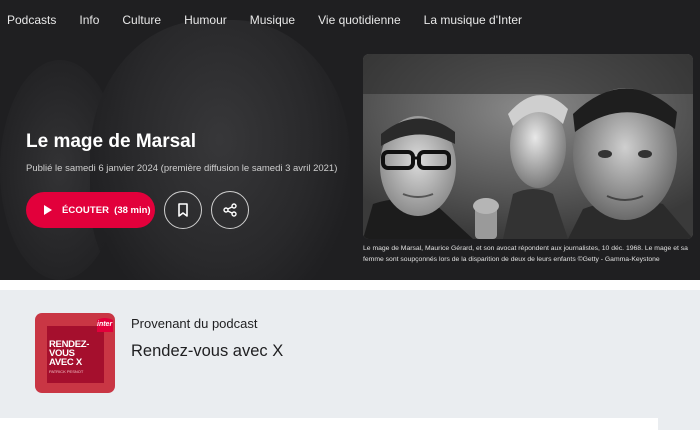 This screenshot has height=430, width=700. Describe the element at coordinates (31, 20) in the screenshot. I see `nav-item-podcasts: Podcasts` at that location.